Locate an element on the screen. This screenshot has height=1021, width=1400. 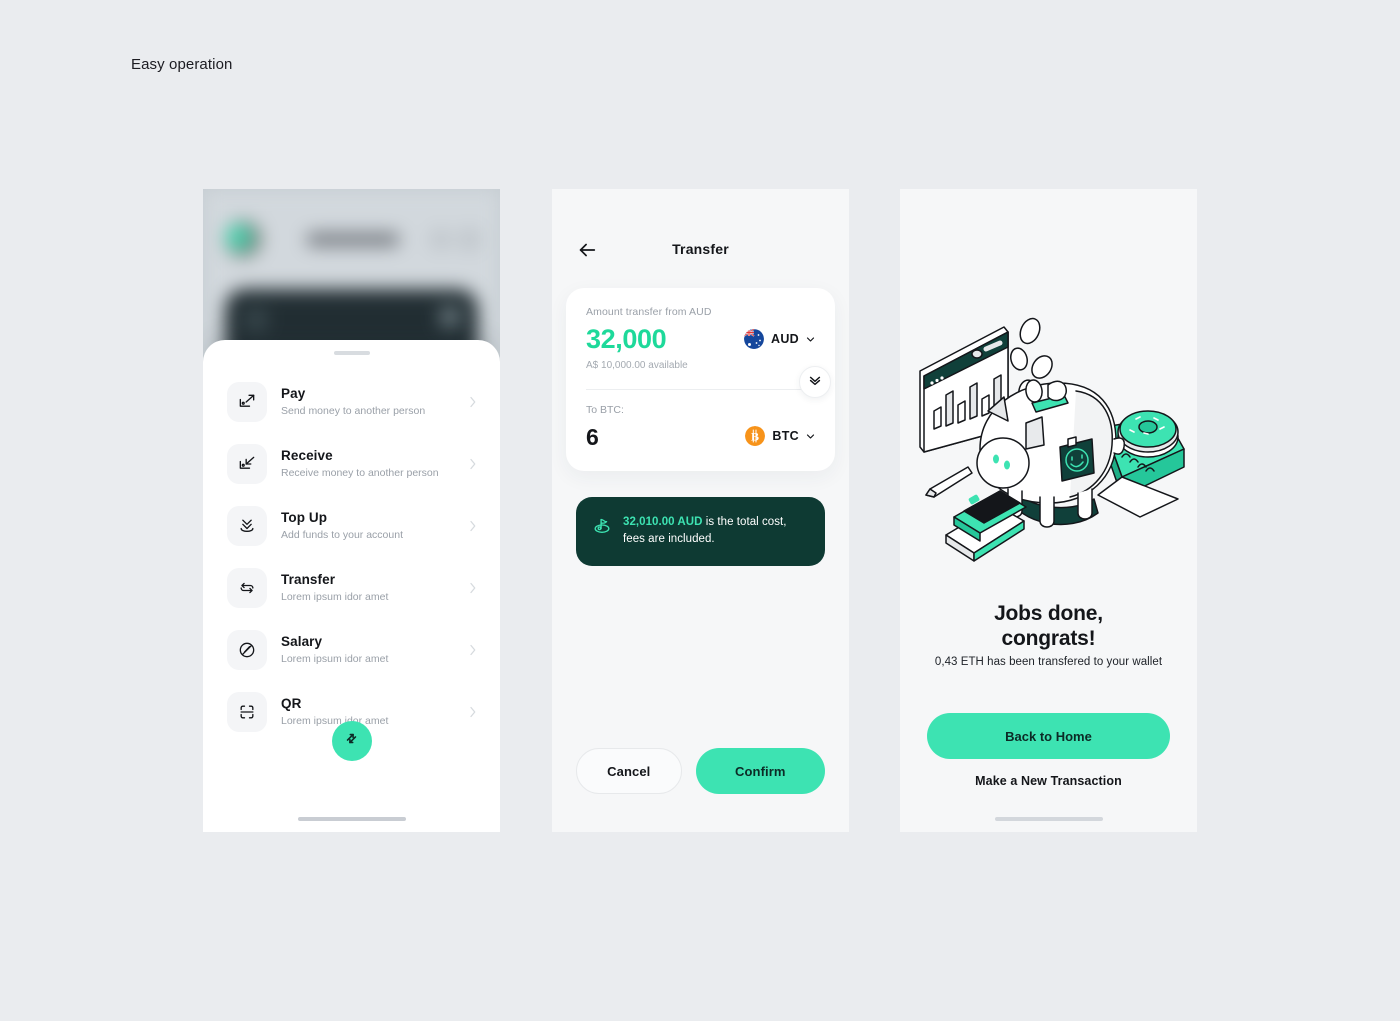
operation-title: Receive is located at coordinates (307, 455).